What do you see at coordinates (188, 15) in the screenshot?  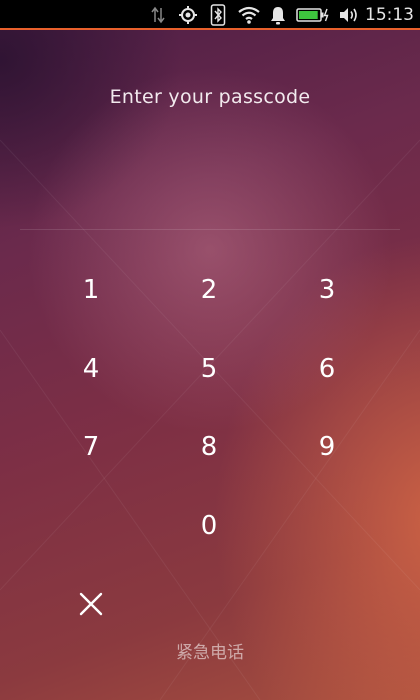 I see `location-icon` at bounding box center [188, 15].